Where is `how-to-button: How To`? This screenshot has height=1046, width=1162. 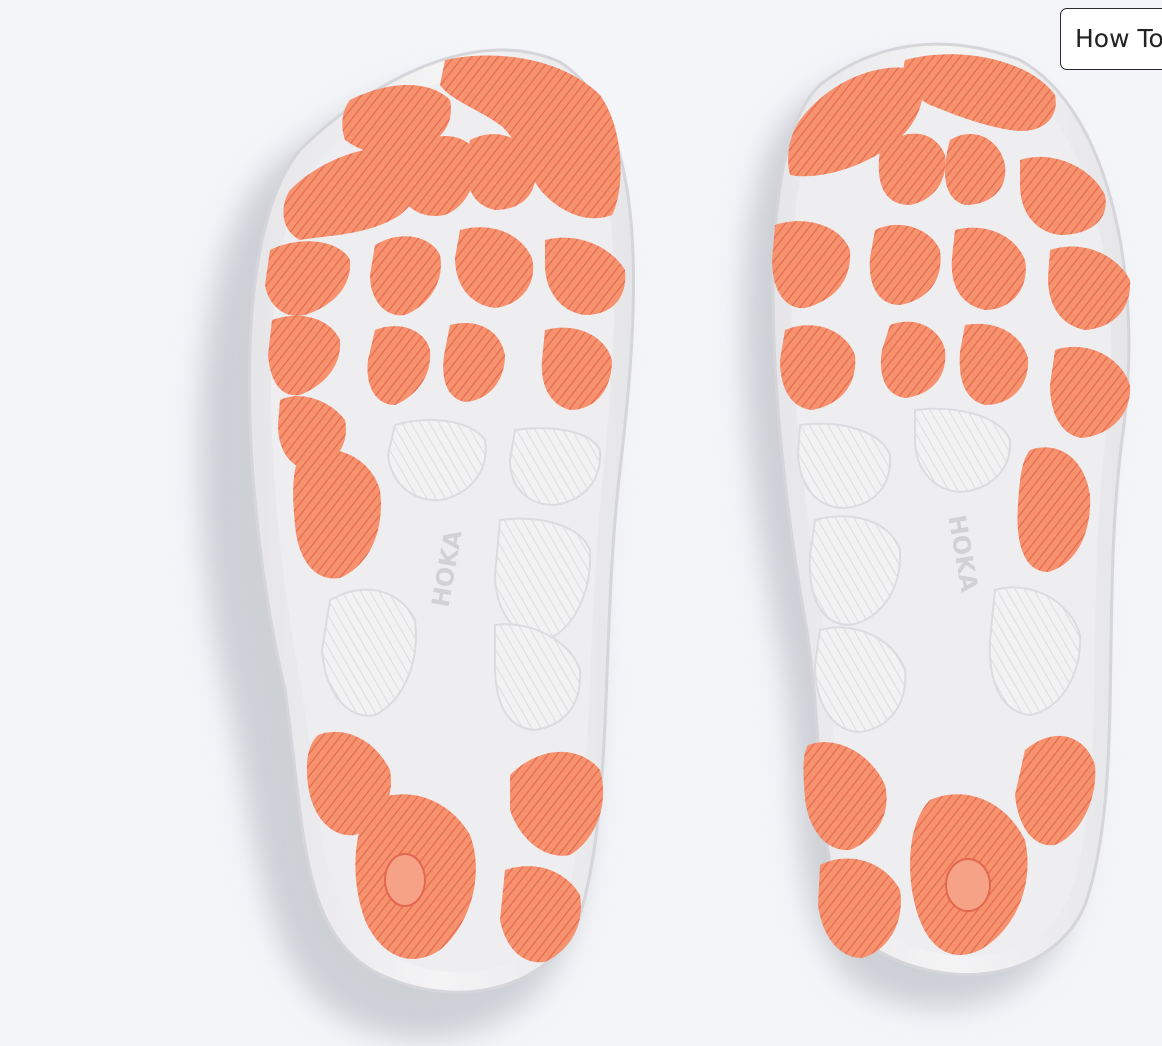 how-to-button: How To is located at coordinates (1111, 39).